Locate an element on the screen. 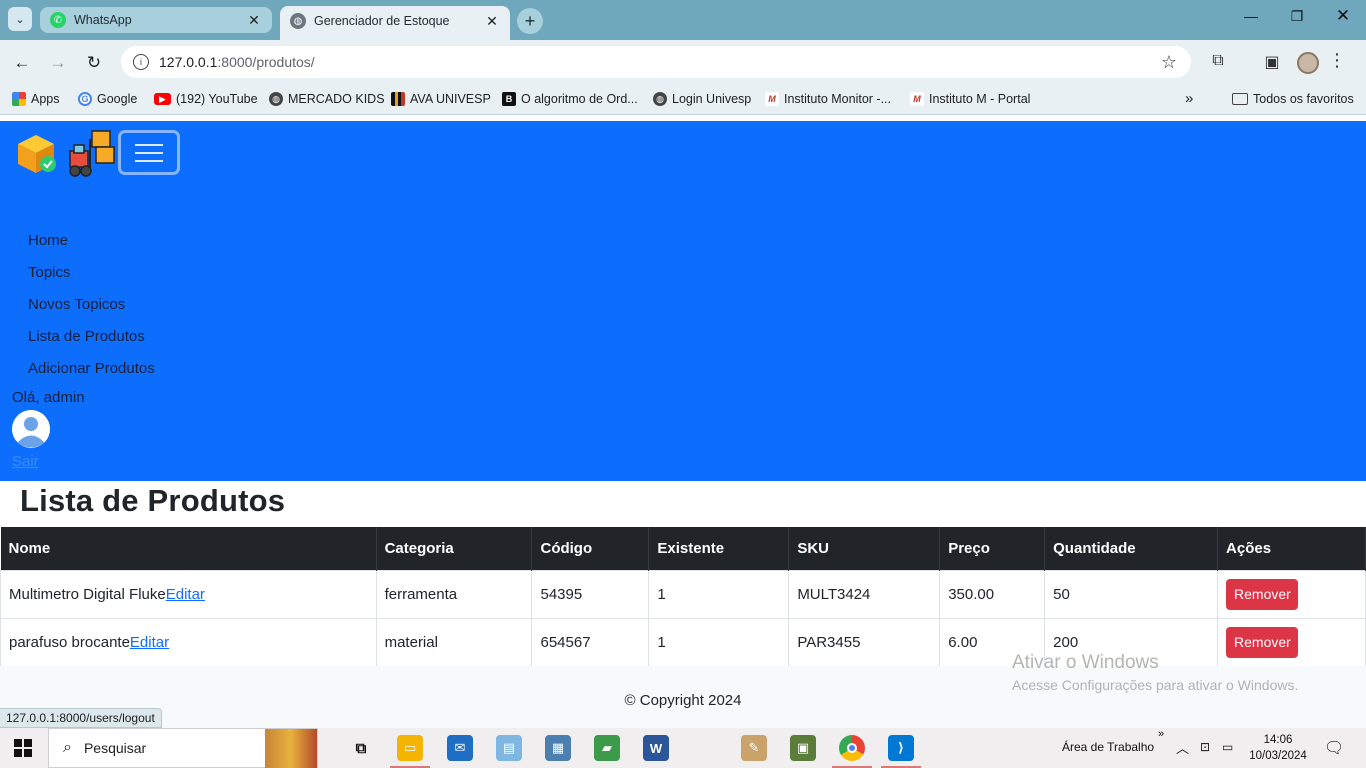  address-bar: i 127.0.0.1:8000/produtos/ ☆ is located at coordinates (656, 62).